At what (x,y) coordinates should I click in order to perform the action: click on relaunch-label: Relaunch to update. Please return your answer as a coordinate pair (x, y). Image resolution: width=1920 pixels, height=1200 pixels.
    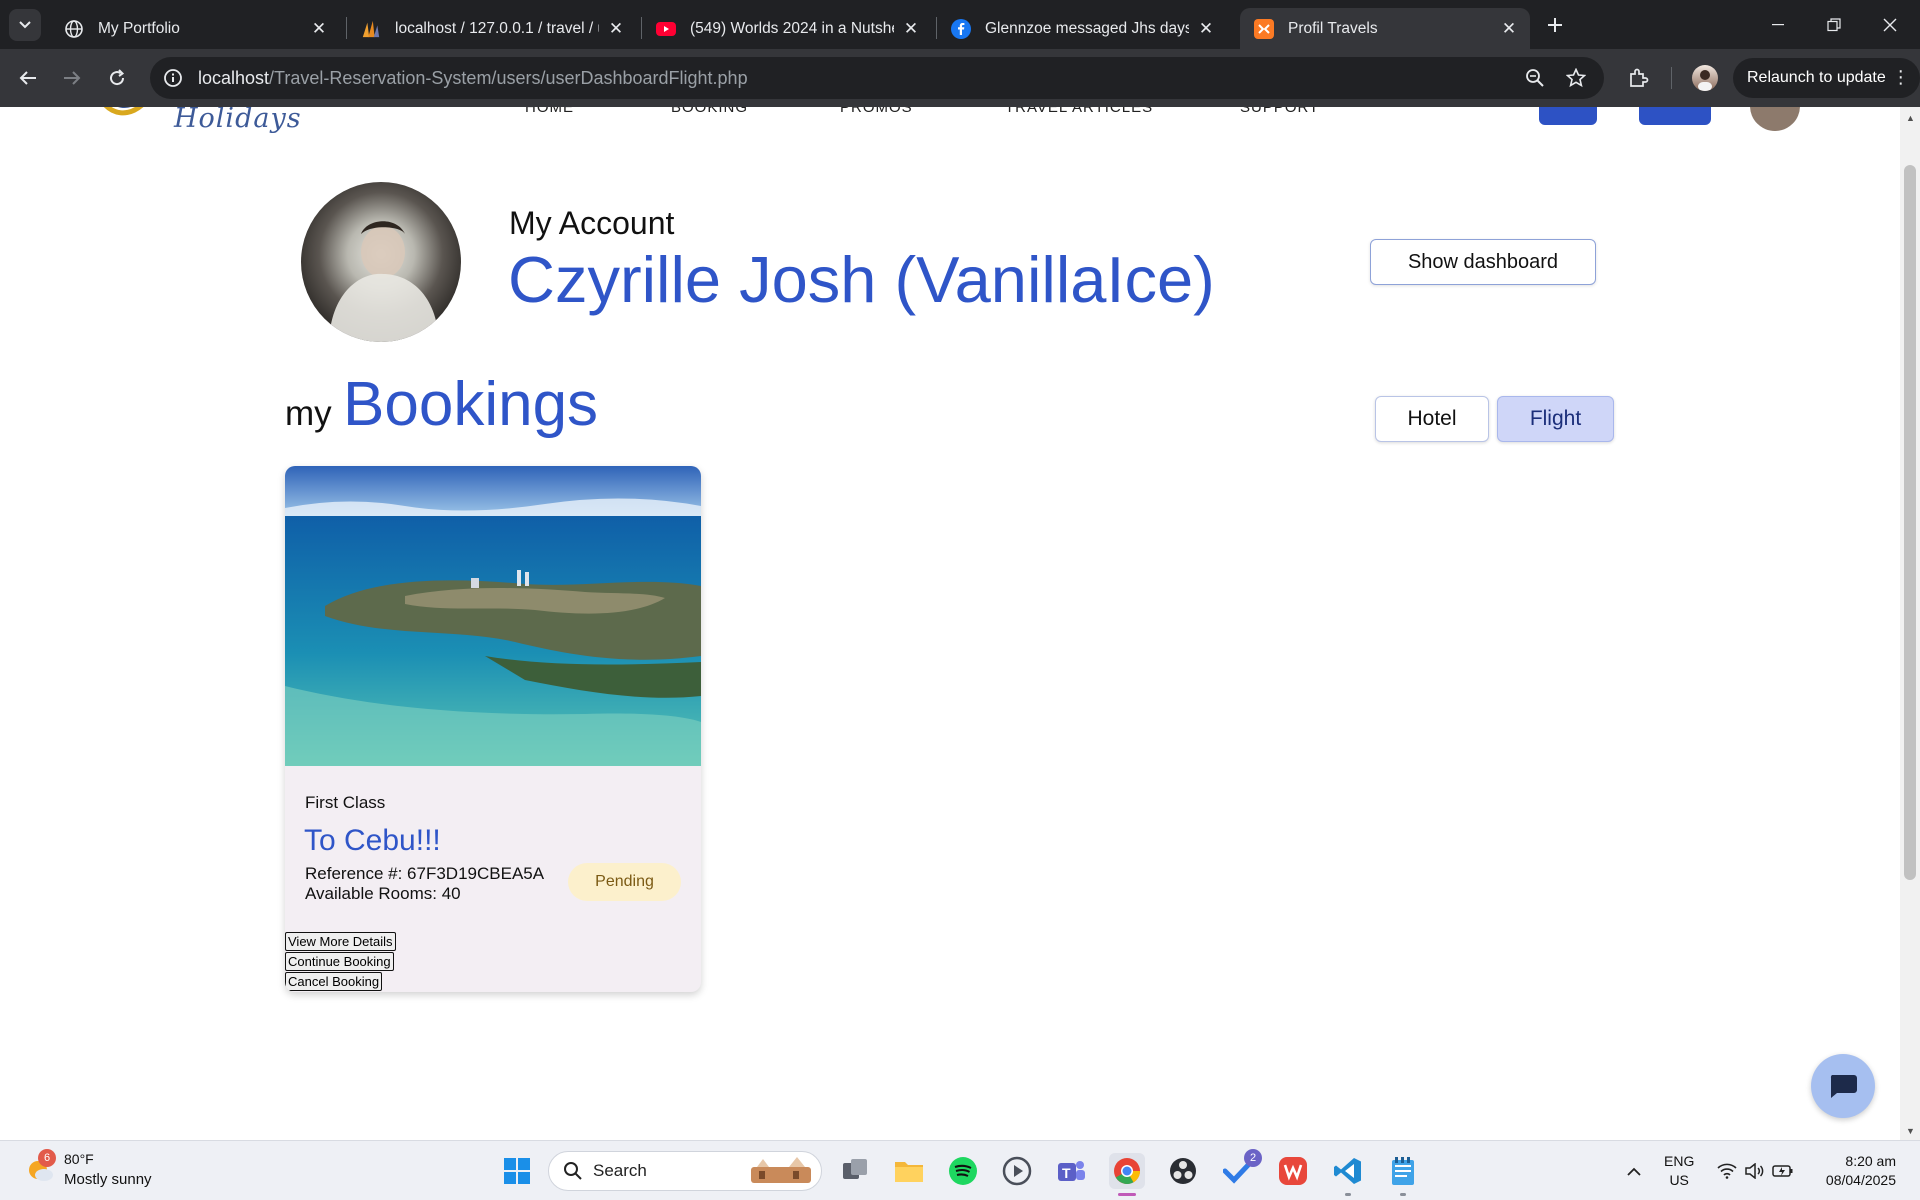
    Looking at the image, I should click on (1816, 77).